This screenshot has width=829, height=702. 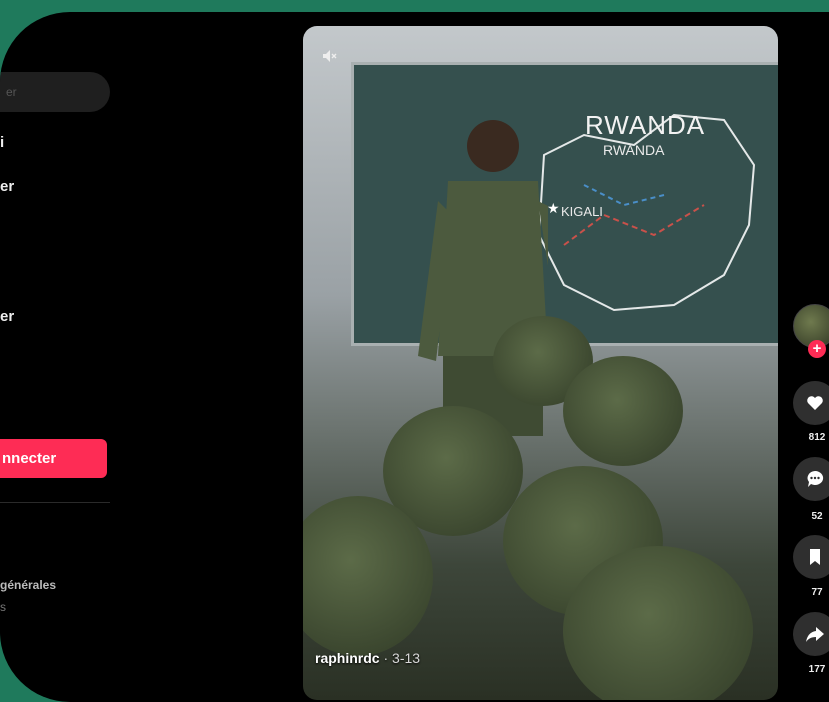 What do you see at coordinates (347, 658) in the screenshot?
I see `author-name: raphinrdc` at bounding box center [347, 658].